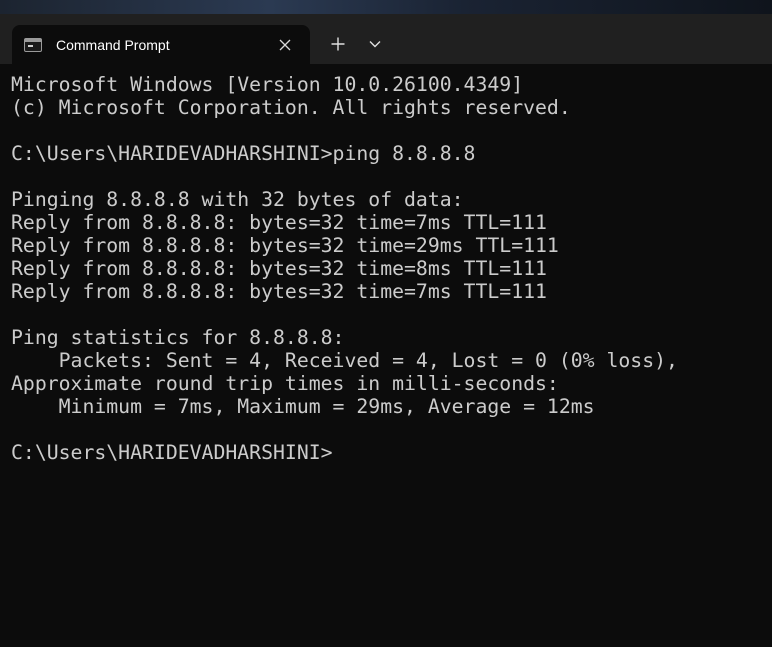 Image resolution: width=772 pixels, height=647 pixels. Describe the element at coordinates (178, 337) in the screenshot. I see `terminal-line: Ping statistics for 8.8.8.8:` at that location.